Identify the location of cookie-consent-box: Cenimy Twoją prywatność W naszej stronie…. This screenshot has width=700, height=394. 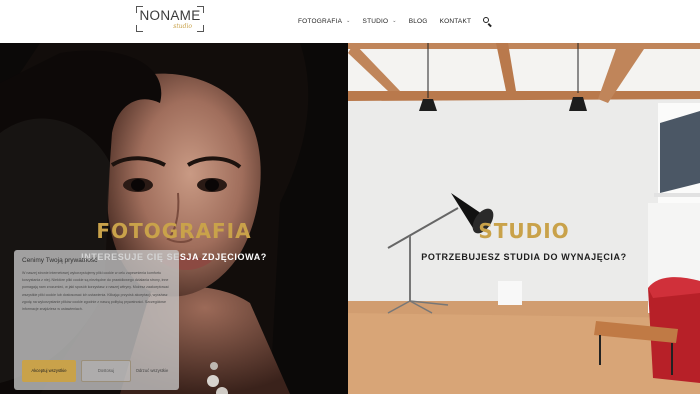
(96, 320).